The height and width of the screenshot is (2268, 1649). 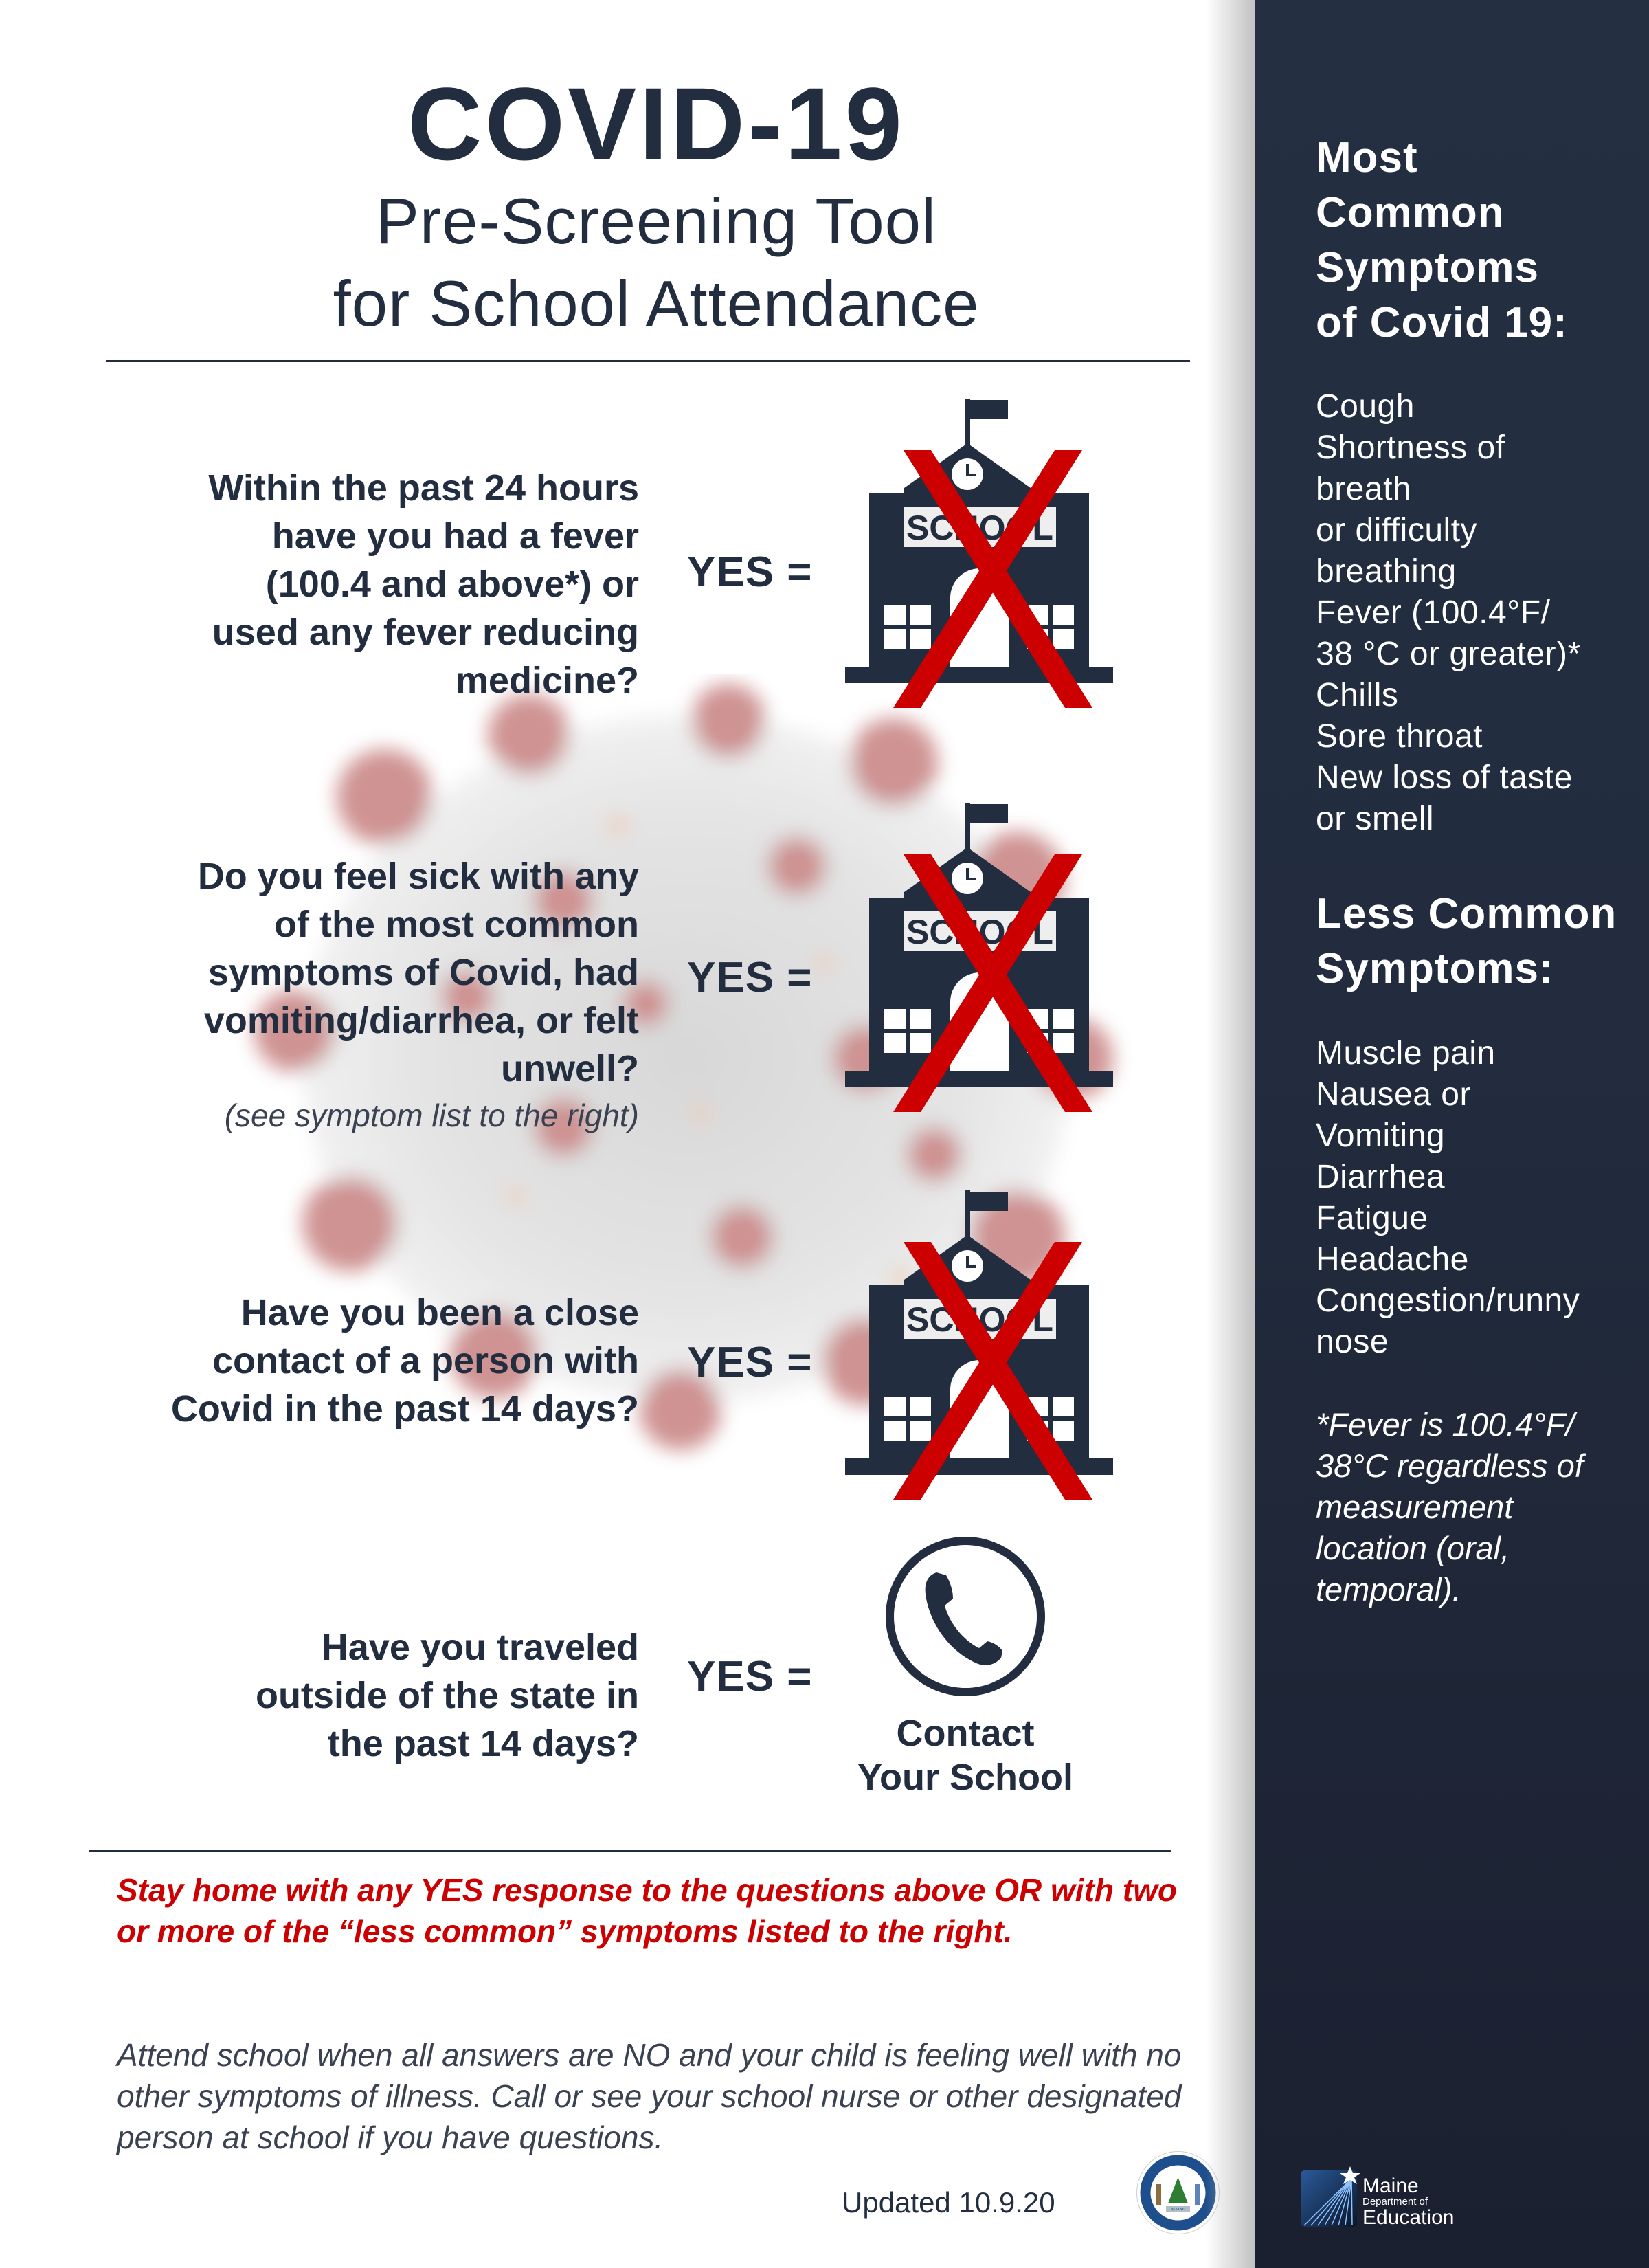 I want to click on seal-state-text: MAINE, so click(x=1178, y=2210).